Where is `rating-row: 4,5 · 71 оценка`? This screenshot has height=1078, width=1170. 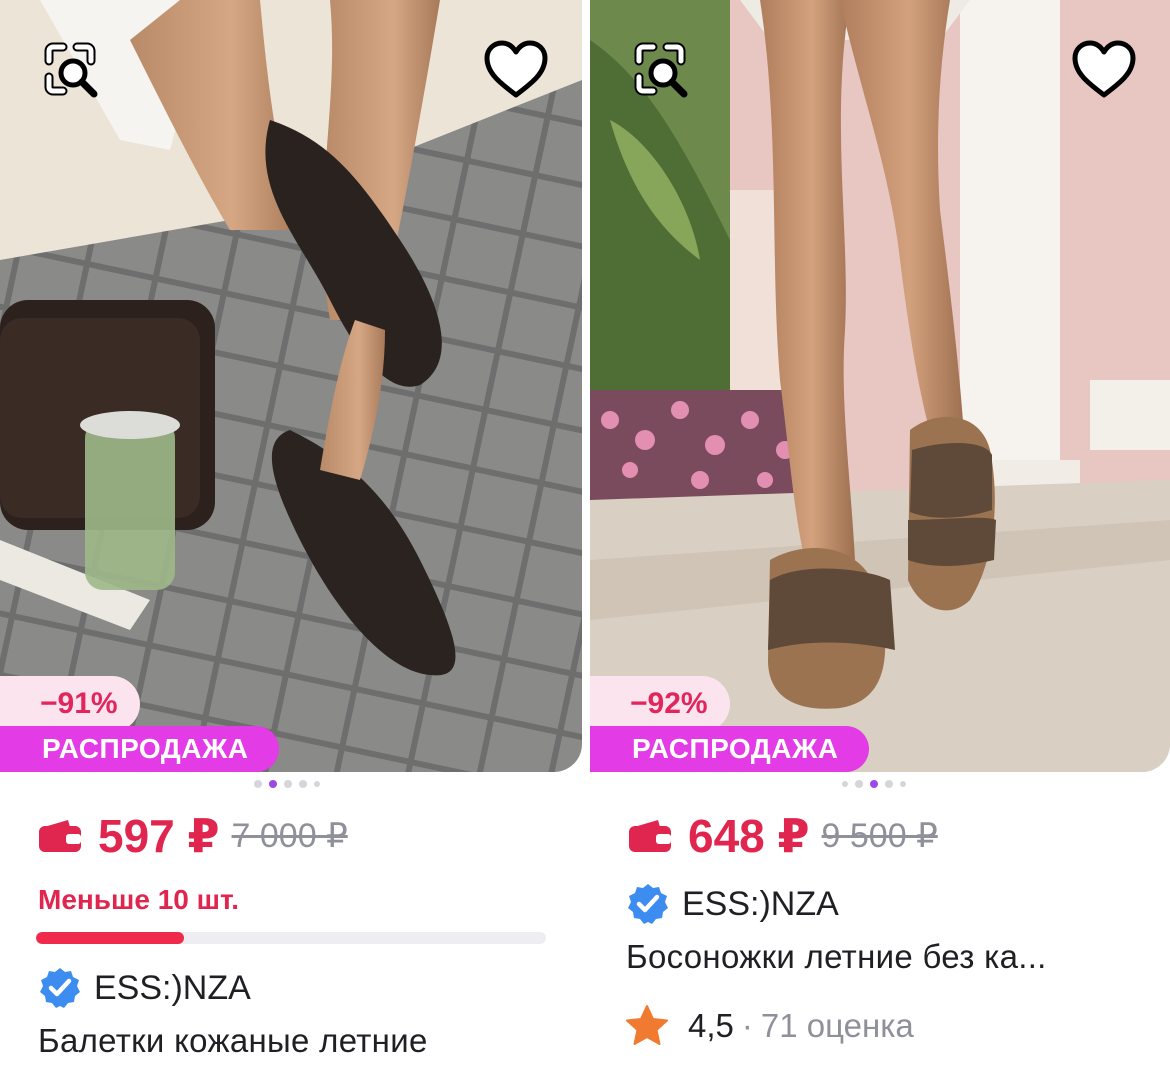 rating-row: 4,5 · 71 оценка is located at coordinates (769, 1026).